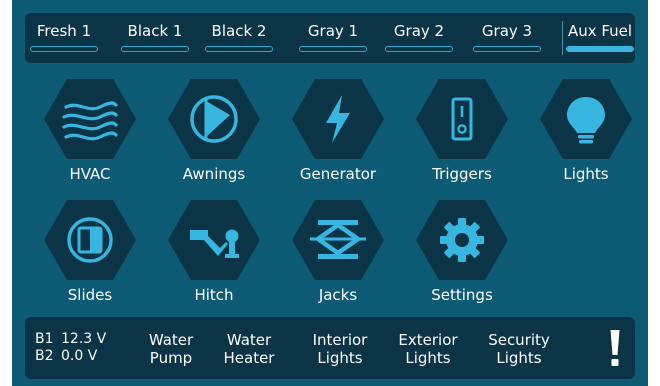 This screenshot has width=660, height=386. What do you see at coordinates (600, 31) in the screenshot?
I see `tank-label: Aux Fuel` at bounding box center [600, 31].